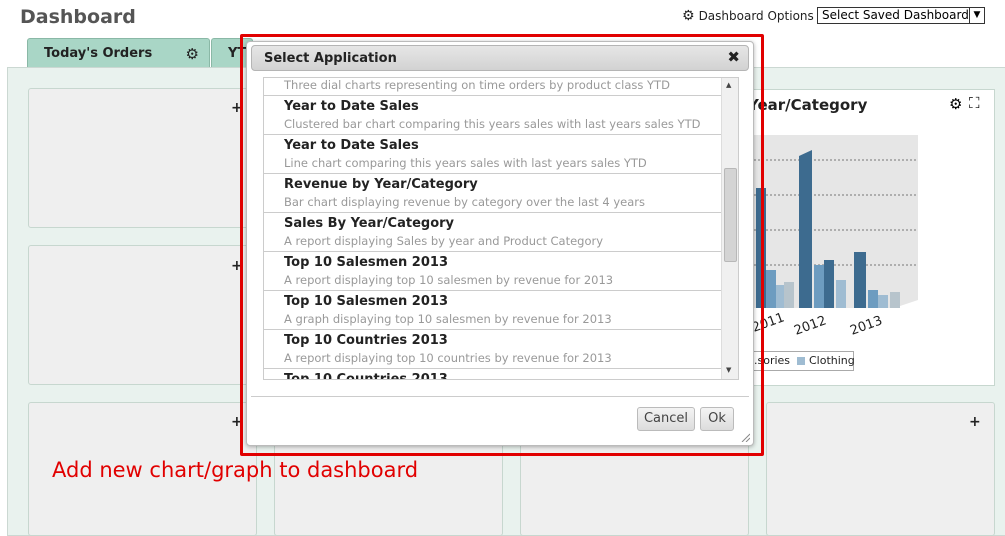 This screenshot has height=536, width=1005. I want to click on ok-button: Ok, so click(717, 419).